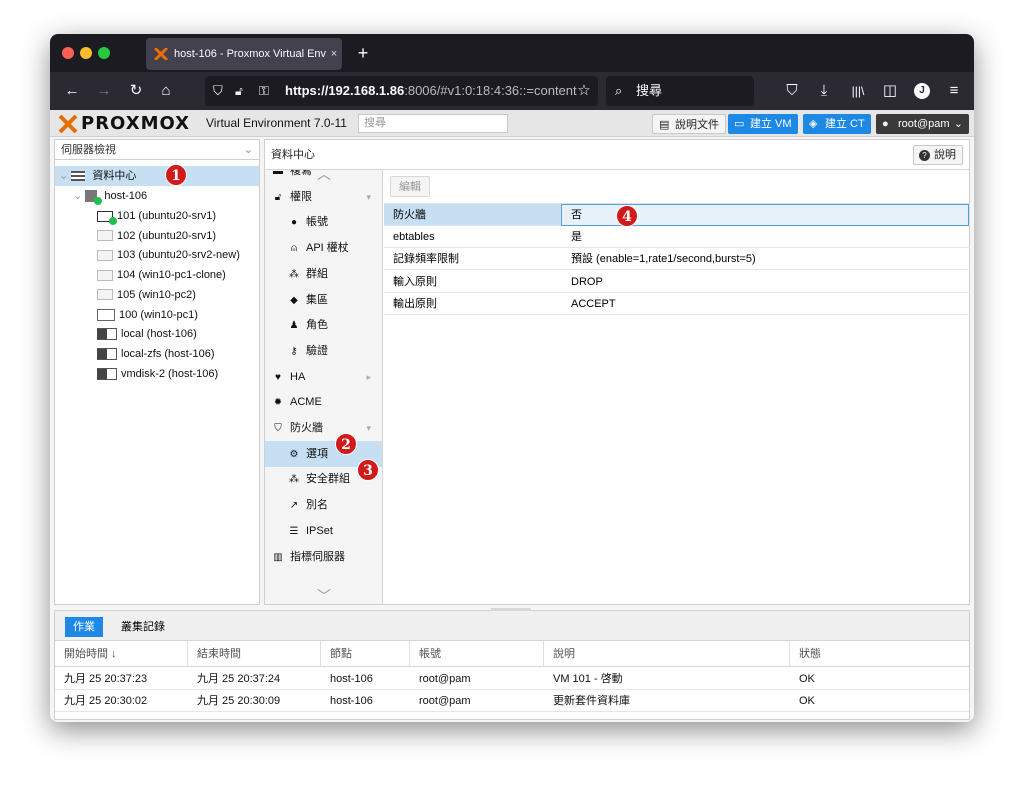 This screenshot has width=1024, height=790. What do you see at coordinates (319, 530) in the screenshot?
I see `menu-item-label: IPSet` at bounding box center [319, 530].